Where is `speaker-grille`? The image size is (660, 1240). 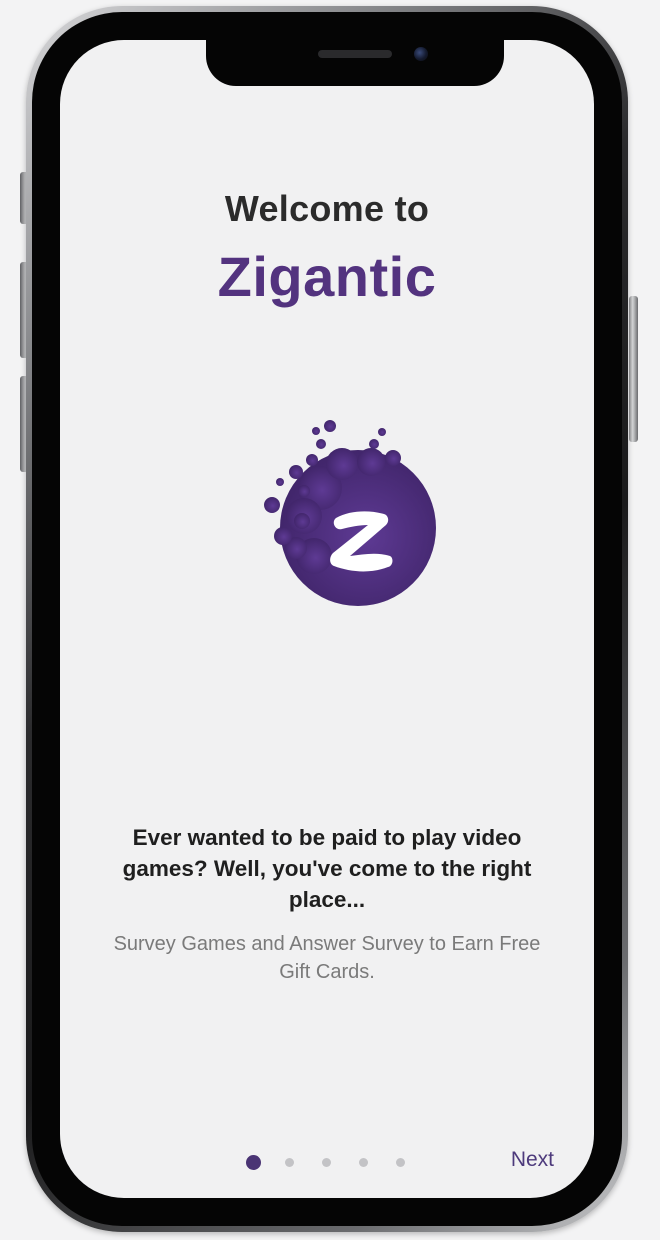 speaker-grille is located at coordinates (355, 54).